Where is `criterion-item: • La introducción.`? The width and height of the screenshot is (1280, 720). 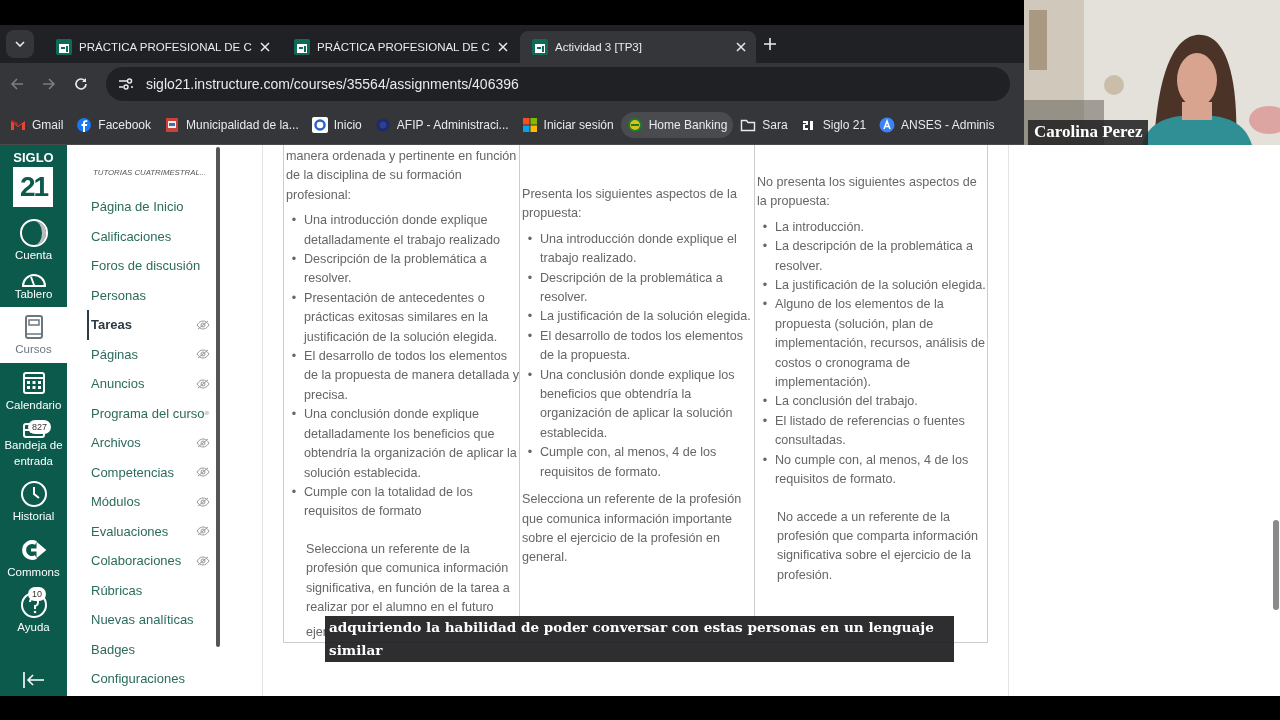 criterion-item: • La introducción. is located at coordinates (813, 227).